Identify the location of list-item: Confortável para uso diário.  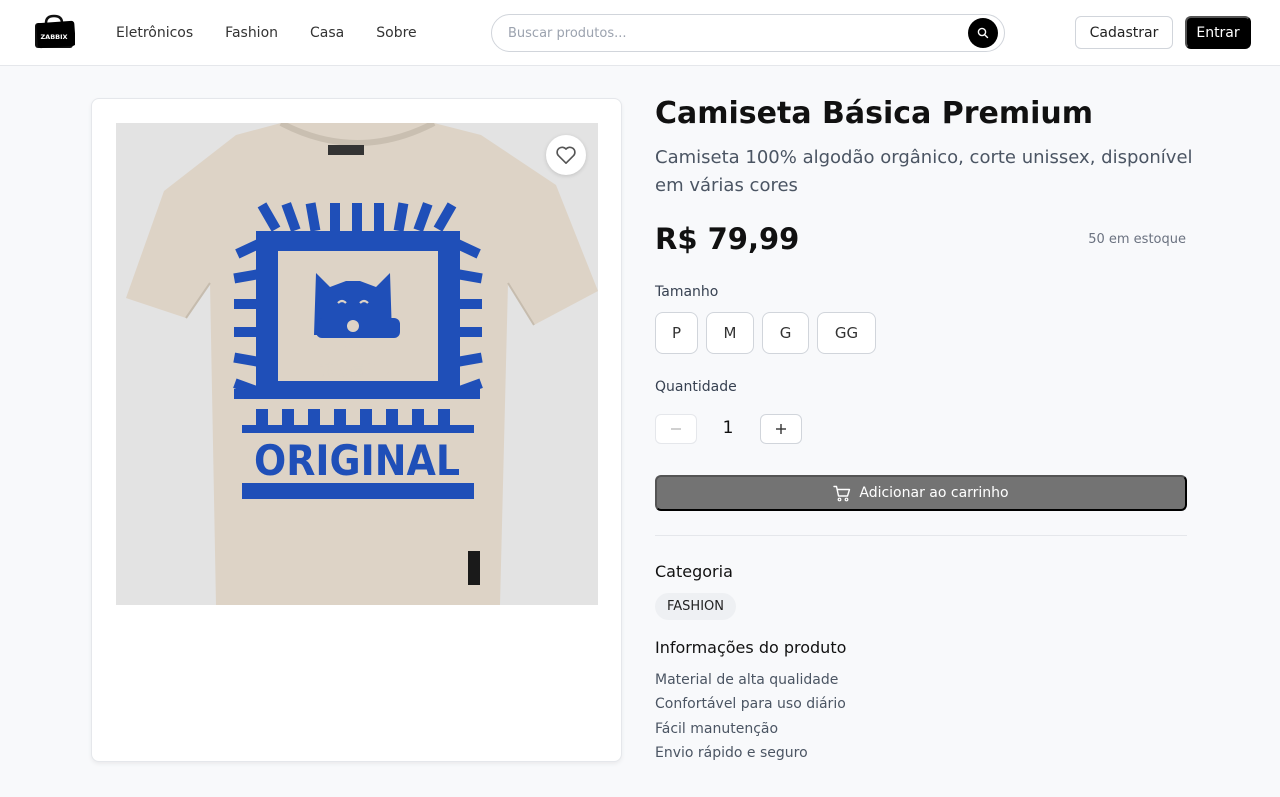
(750, 704).